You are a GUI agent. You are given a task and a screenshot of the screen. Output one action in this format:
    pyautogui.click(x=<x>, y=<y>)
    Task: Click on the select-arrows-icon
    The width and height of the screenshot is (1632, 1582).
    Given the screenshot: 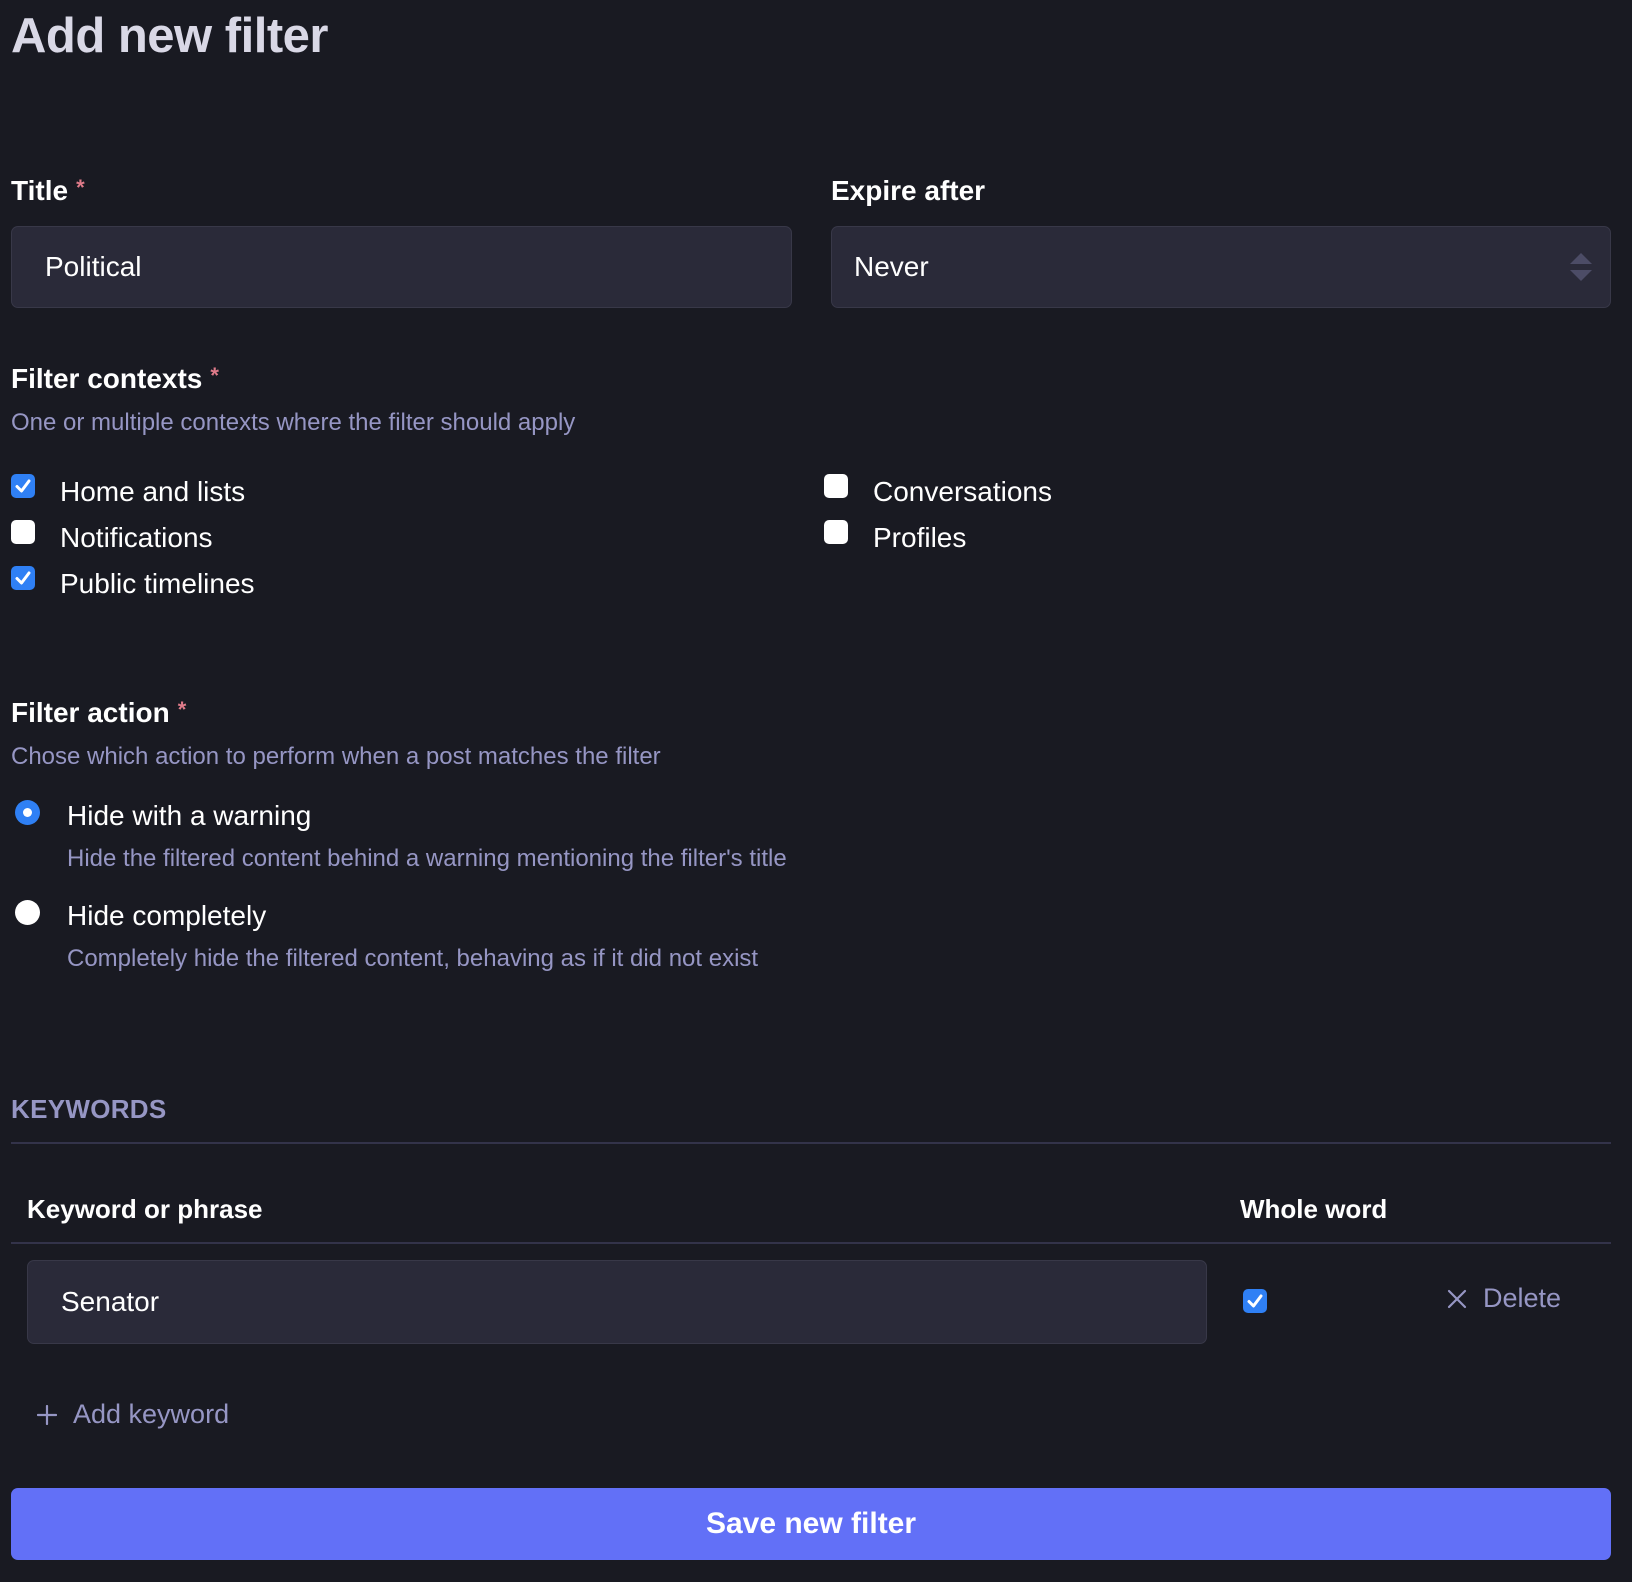 What is the action you would take?
    pyautogui.click(x=1581, y=267)
    